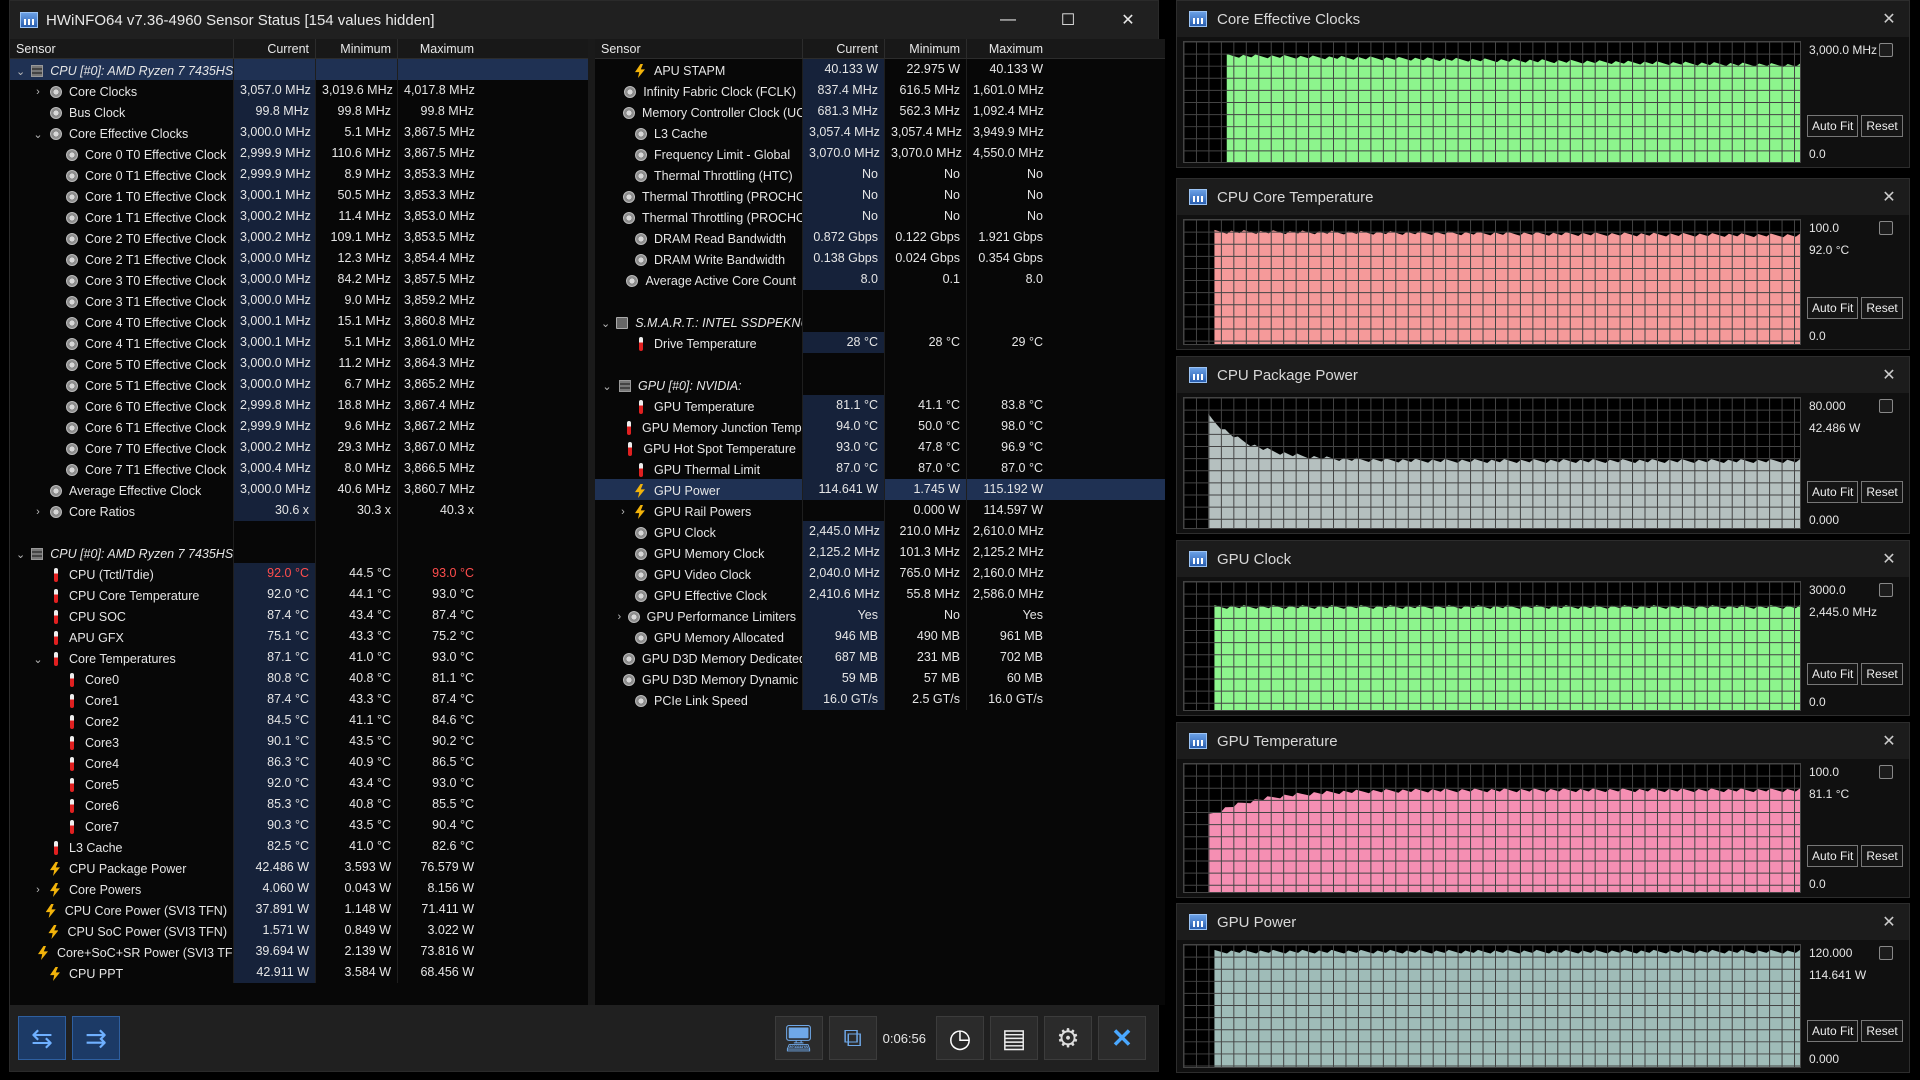 The image size is (1920, 1080). What do you see at coordinates (591, 522) in the screenshot?
I see `pane-divider` at bounding box center [591, 522].